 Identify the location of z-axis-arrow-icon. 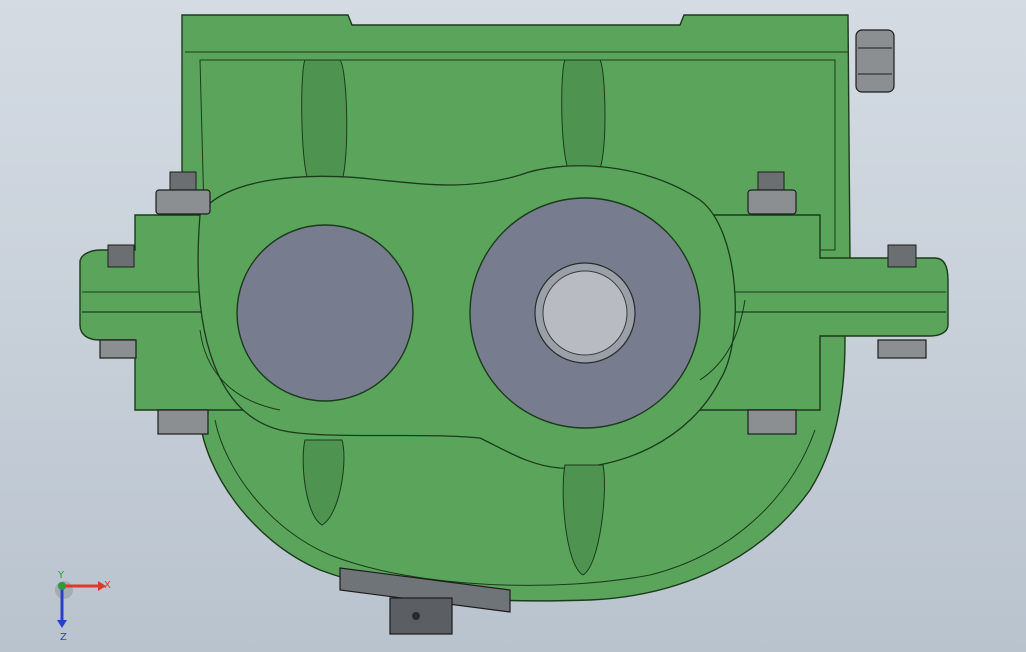
(62, 624).